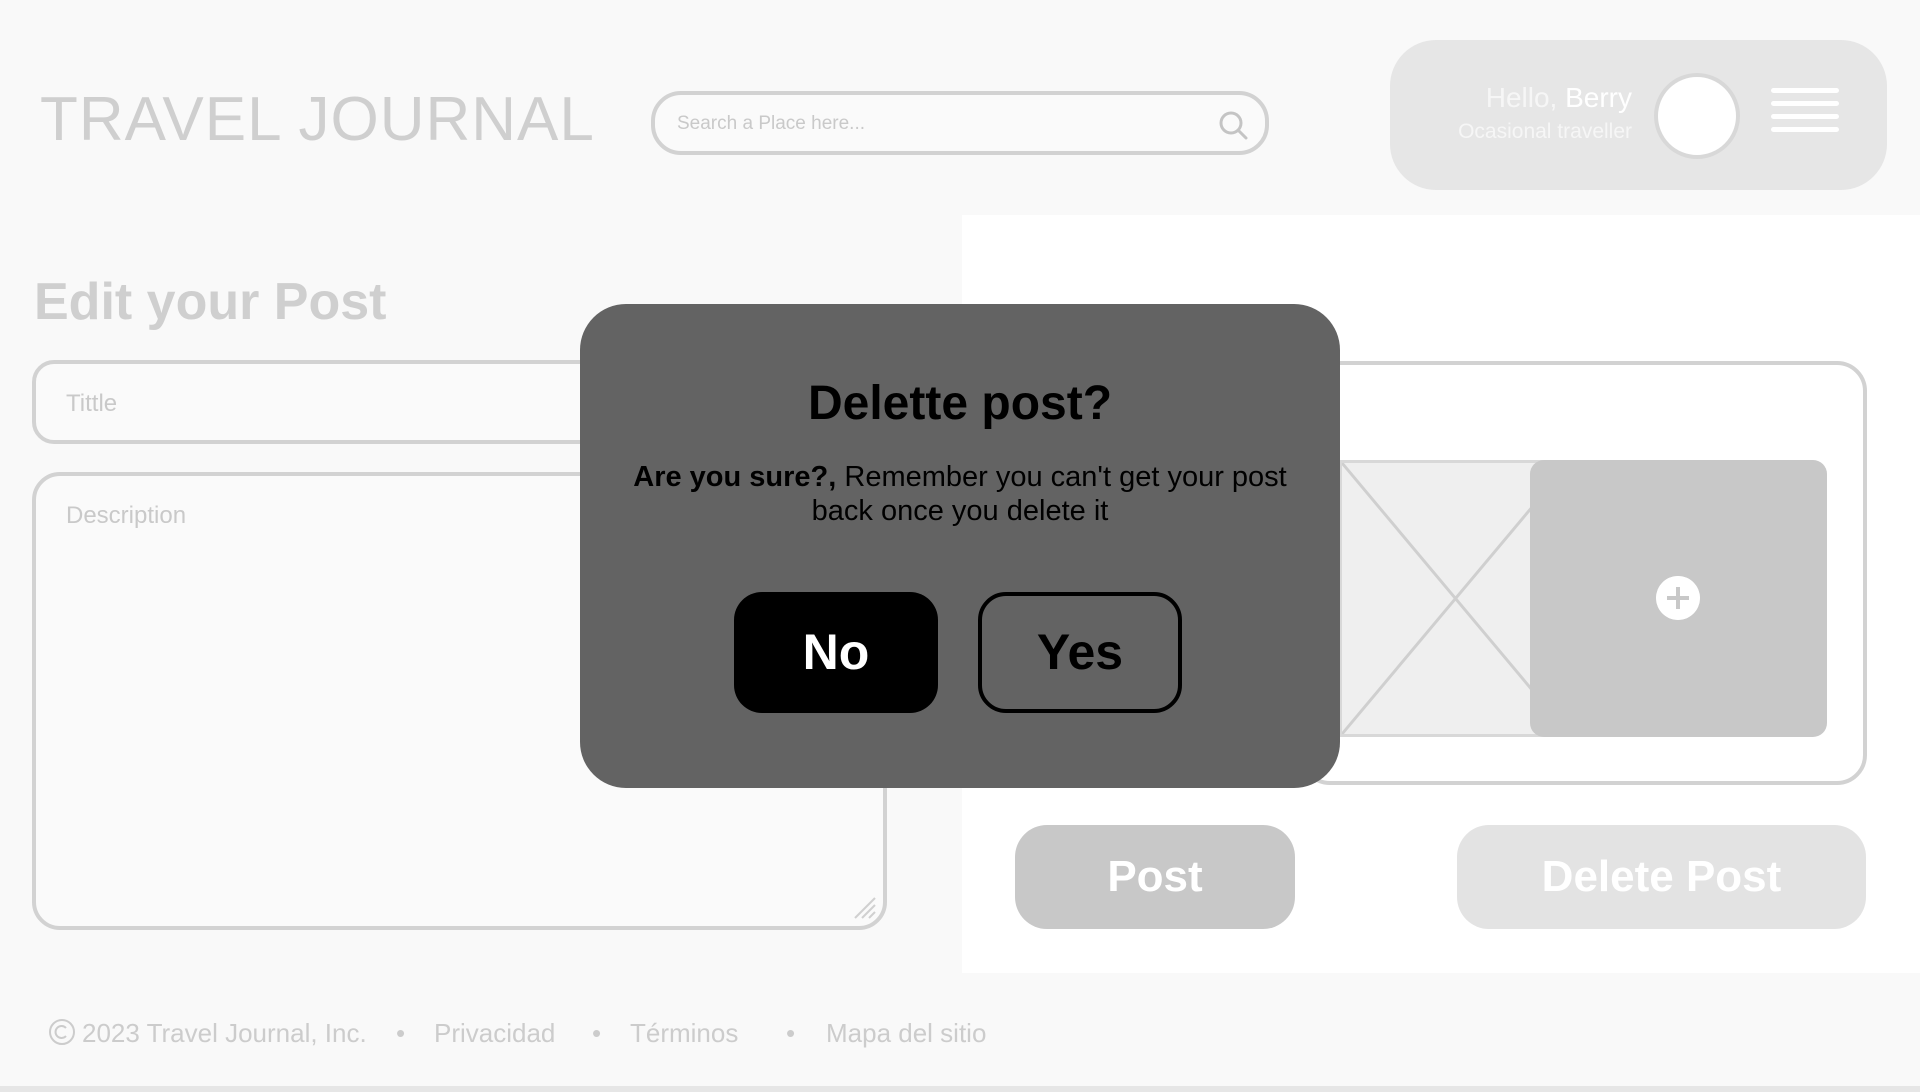 The height and width of the screenshot is (1092, 1920). What do you see at coordinates (1545, 131) in the screenshot?
I see `user-role: Ocasional traveller` at bounding box center [1545, 131].